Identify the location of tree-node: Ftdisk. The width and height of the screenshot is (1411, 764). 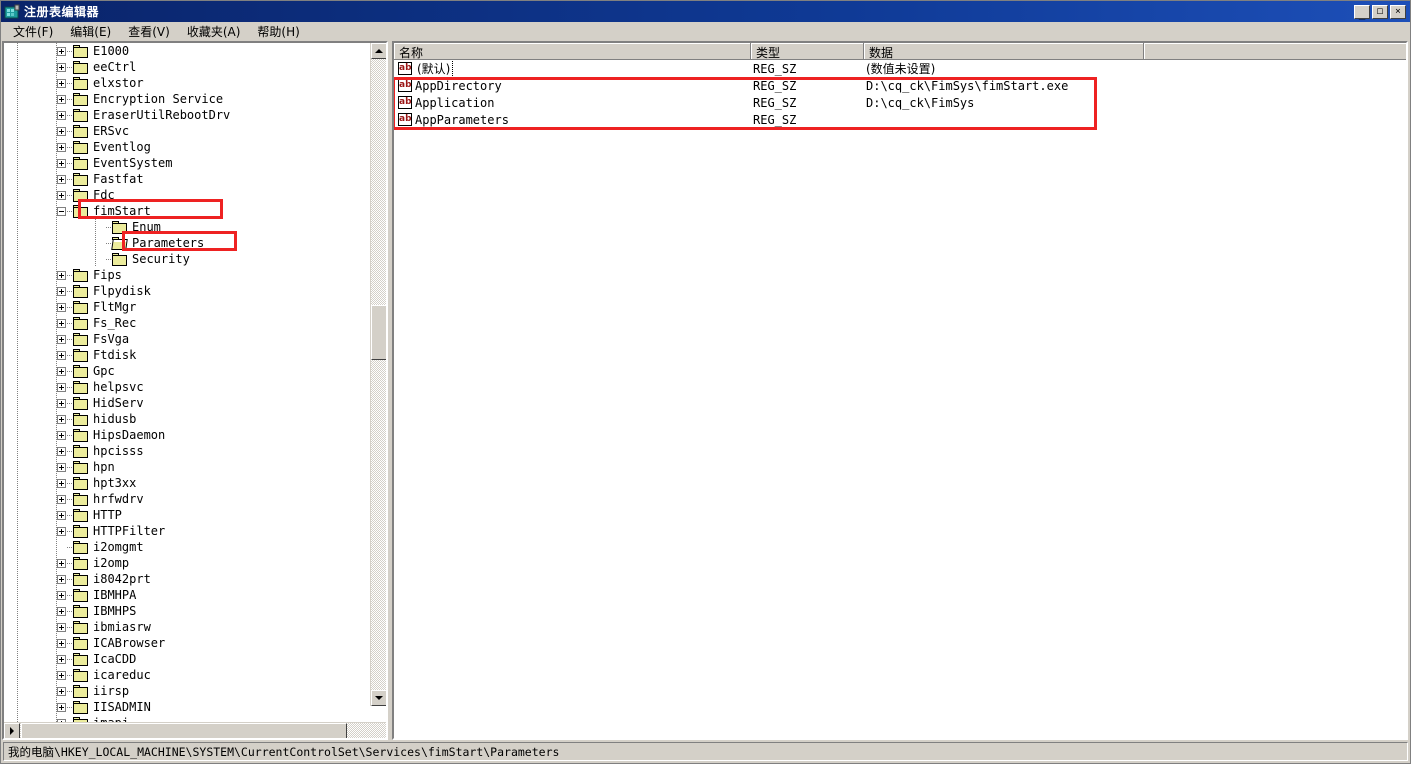
(195, 355).